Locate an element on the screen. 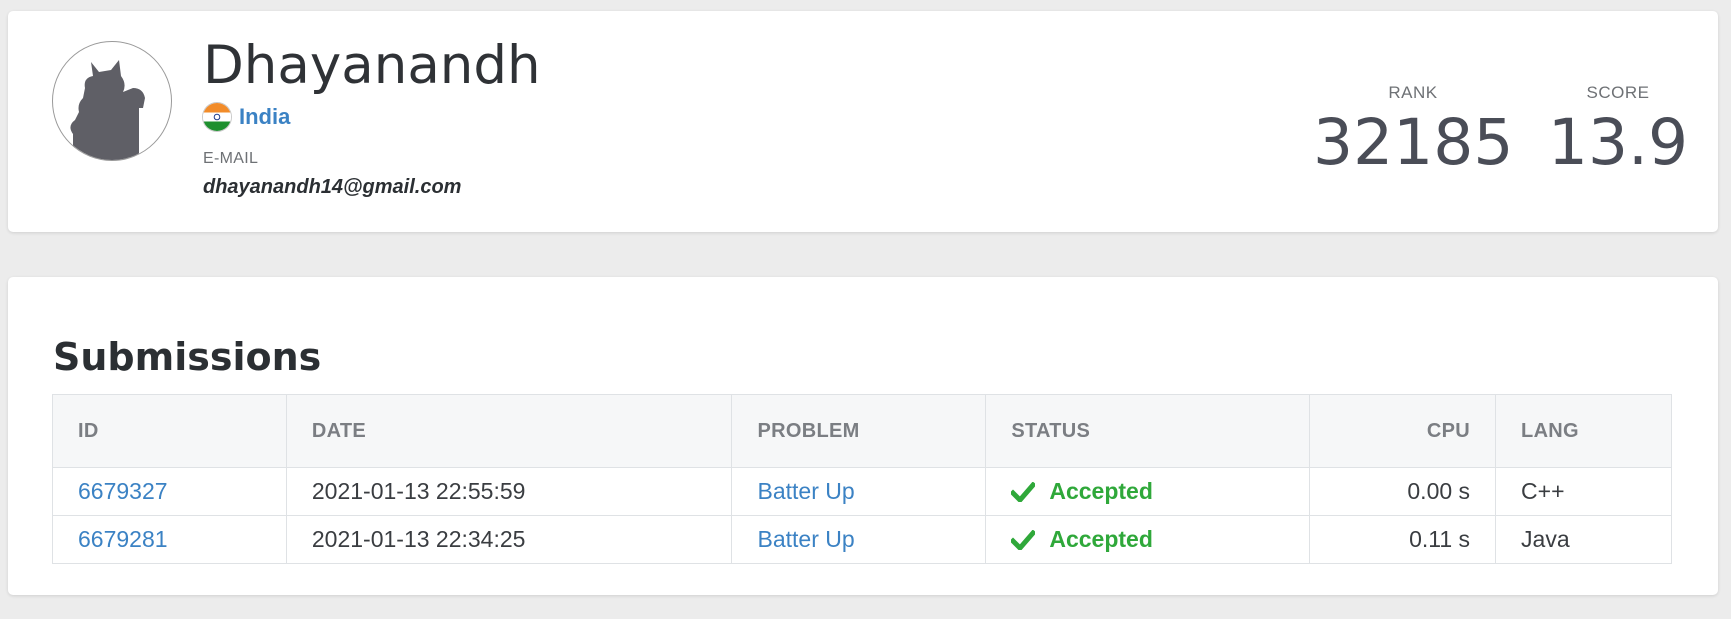  avatar is located at coordinates (112, 101).